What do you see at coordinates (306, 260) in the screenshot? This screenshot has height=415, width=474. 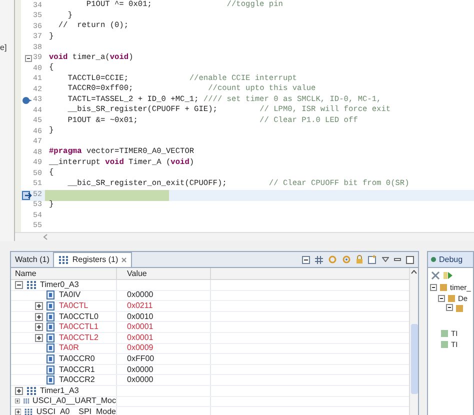 I see `collapse-all-icon` at bounding box center [306, 260].